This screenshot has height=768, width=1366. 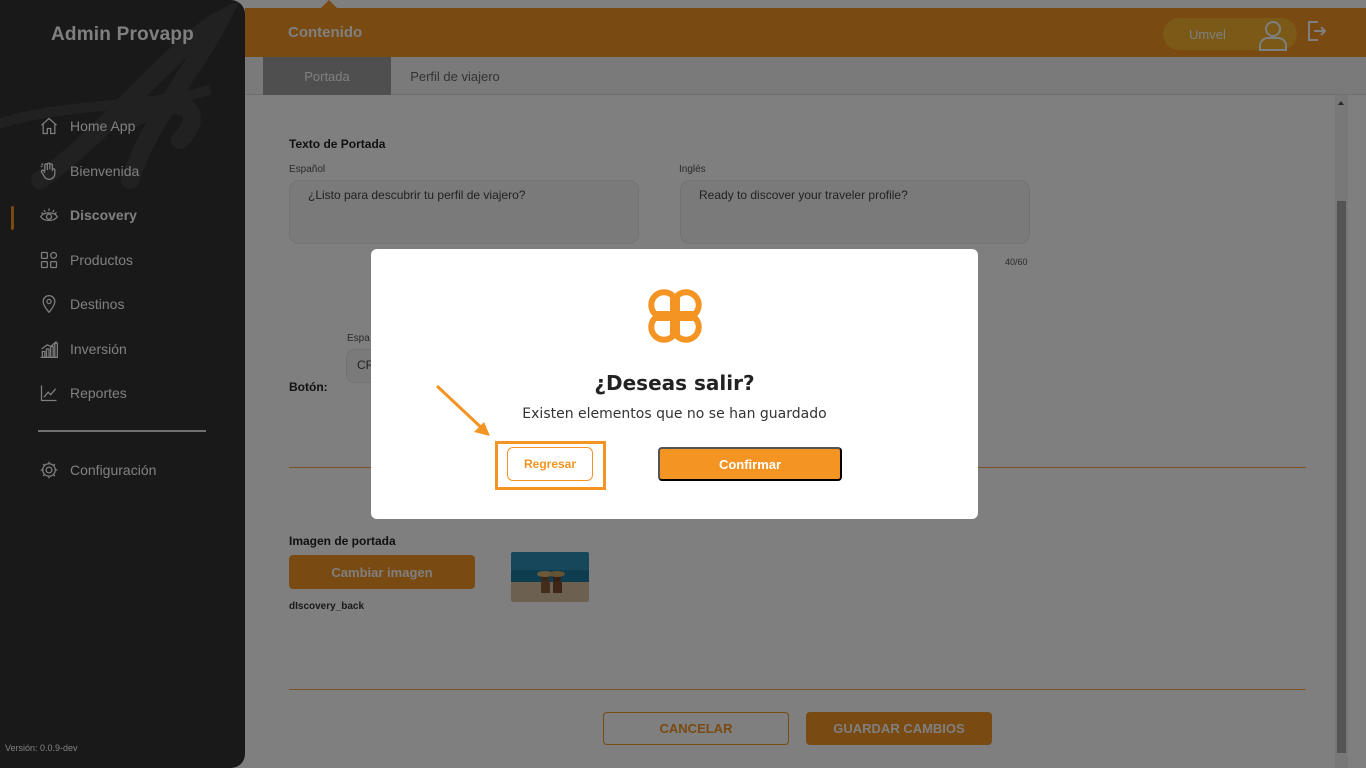 What do you see at coordinates (462, 410) in the screenshot?
I see `pointer-arrow-icon` at bounding box center [462, 410].